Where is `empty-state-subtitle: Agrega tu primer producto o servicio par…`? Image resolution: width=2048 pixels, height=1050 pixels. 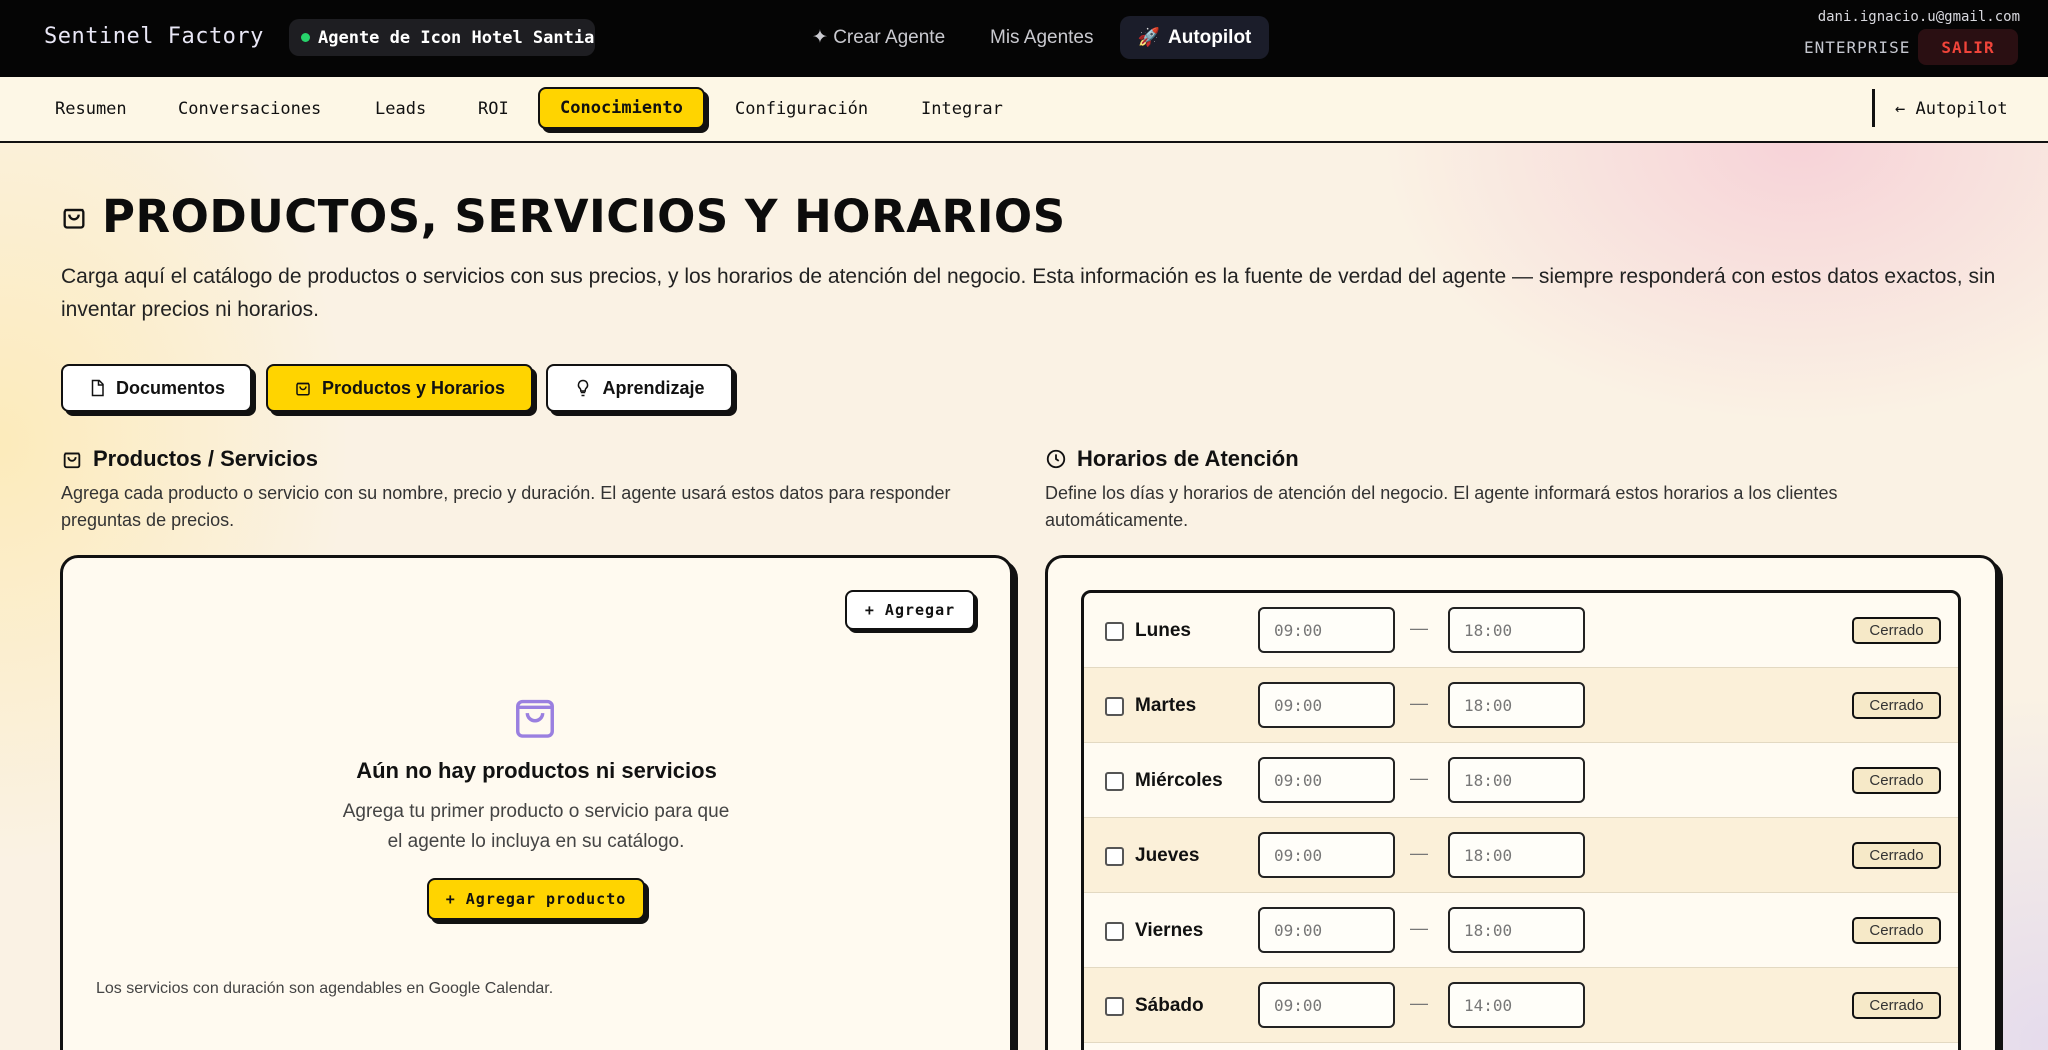
empty-state-subtitle: Agrega tu primer producto o servicio par… is located at coordinates (536, 826).